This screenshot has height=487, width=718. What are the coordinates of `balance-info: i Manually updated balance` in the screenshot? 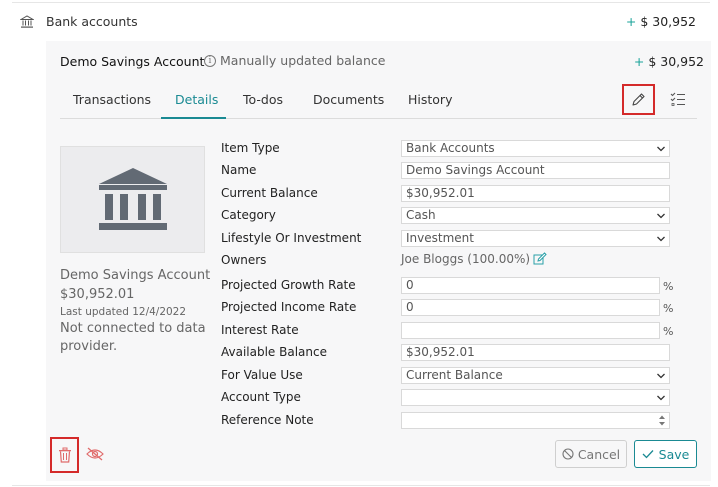 It's located at (294, 60).